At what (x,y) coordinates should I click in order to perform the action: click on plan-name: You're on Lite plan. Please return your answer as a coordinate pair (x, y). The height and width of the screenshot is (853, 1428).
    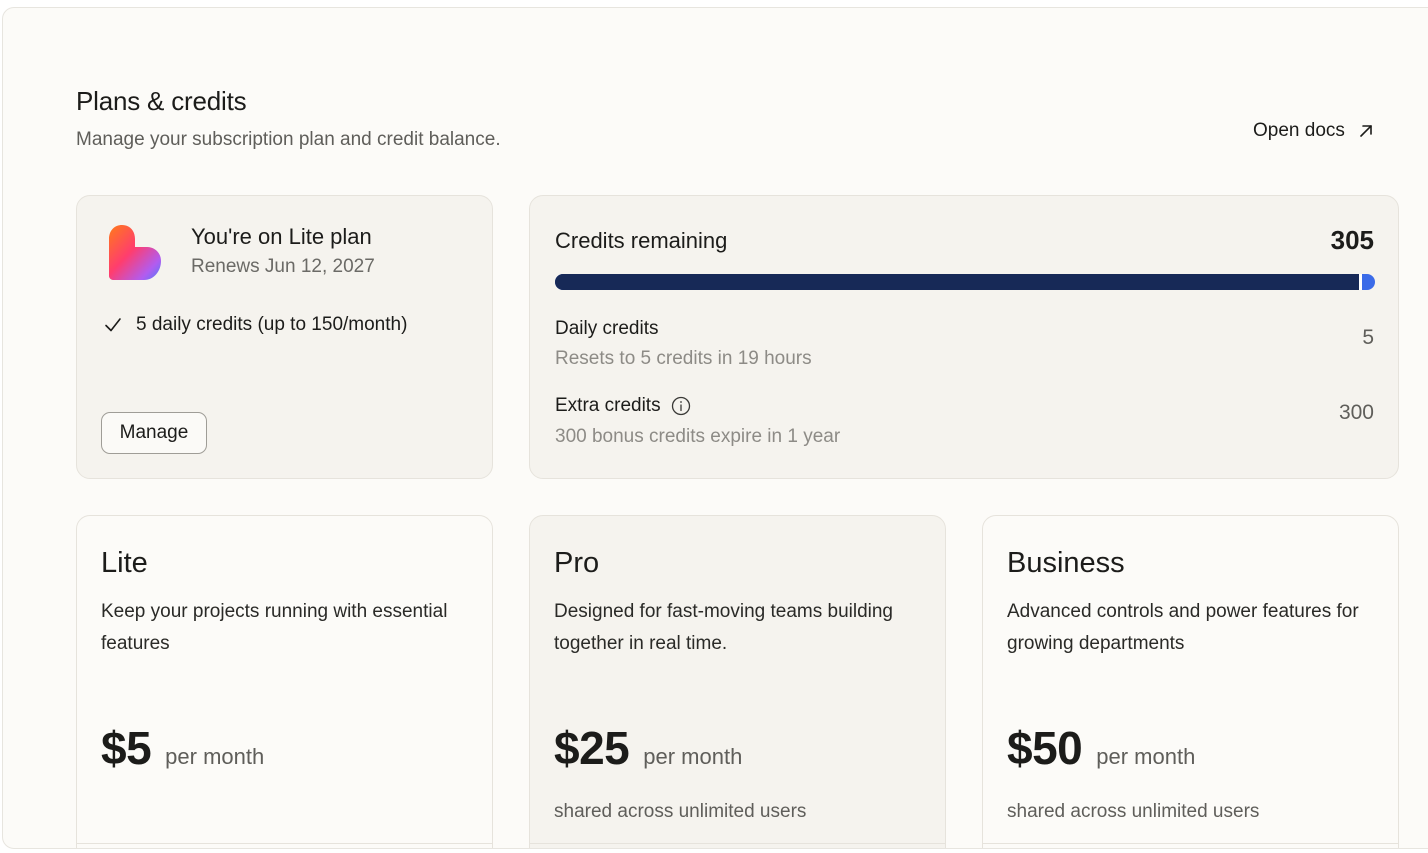
    Looking at the image, I should click on (281, 236).